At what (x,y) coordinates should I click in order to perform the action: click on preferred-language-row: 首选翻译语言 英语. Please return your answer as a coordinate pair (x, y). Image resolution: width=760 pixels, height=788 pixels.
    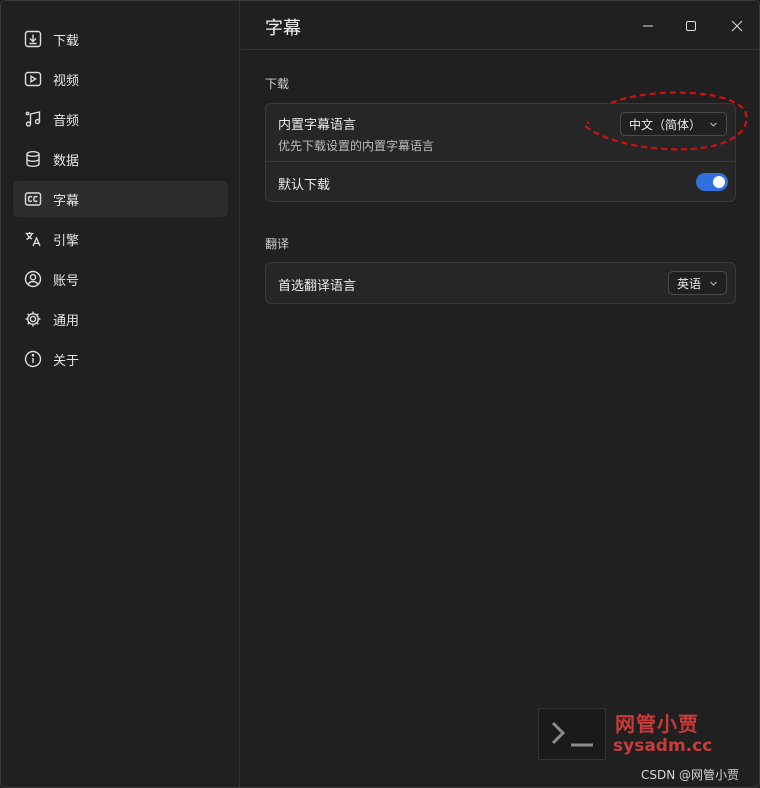
    Looking at the image, I should click on (500, 284).